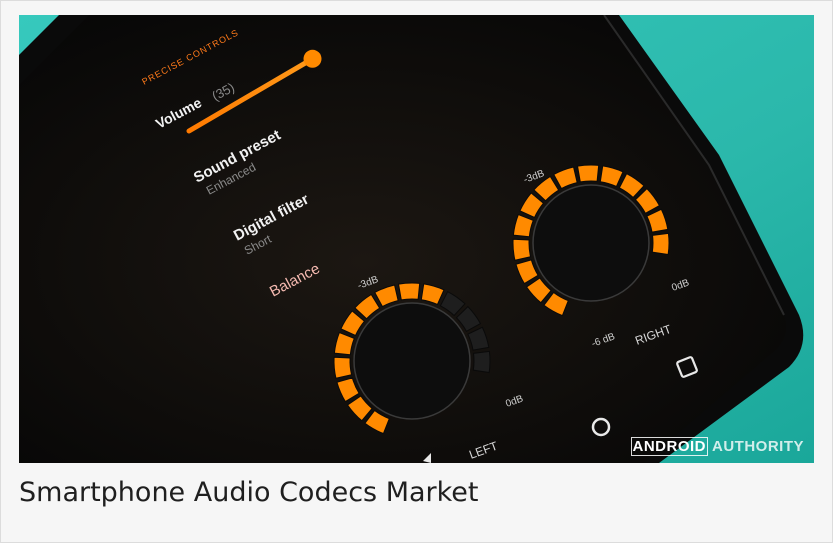 This screenshot has width=833, height=543. What do you see at coordinates (669, 446) in the screenshot?
I see `watermark-part-a: ANDROID` at bounding box center [669, 446].